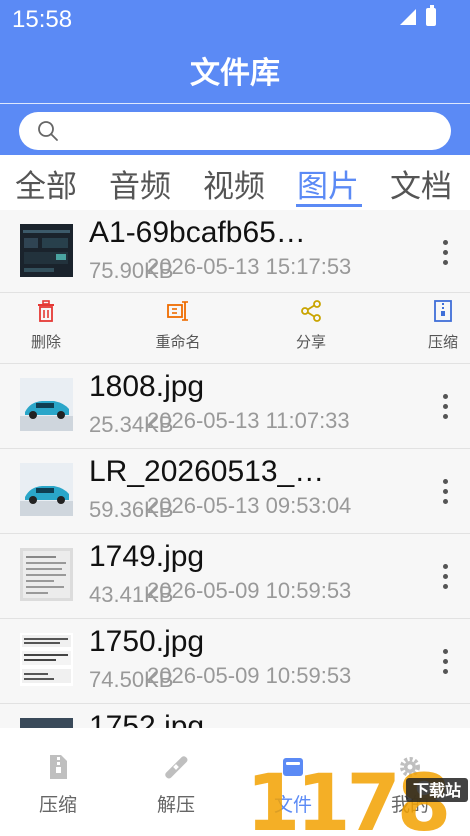 Image resolution: width=470 pixels, height=836 pixels. What do you see at coordinates (418, 15) in the screenshot?
I see `status-icons` at bounding box center [418, 15].